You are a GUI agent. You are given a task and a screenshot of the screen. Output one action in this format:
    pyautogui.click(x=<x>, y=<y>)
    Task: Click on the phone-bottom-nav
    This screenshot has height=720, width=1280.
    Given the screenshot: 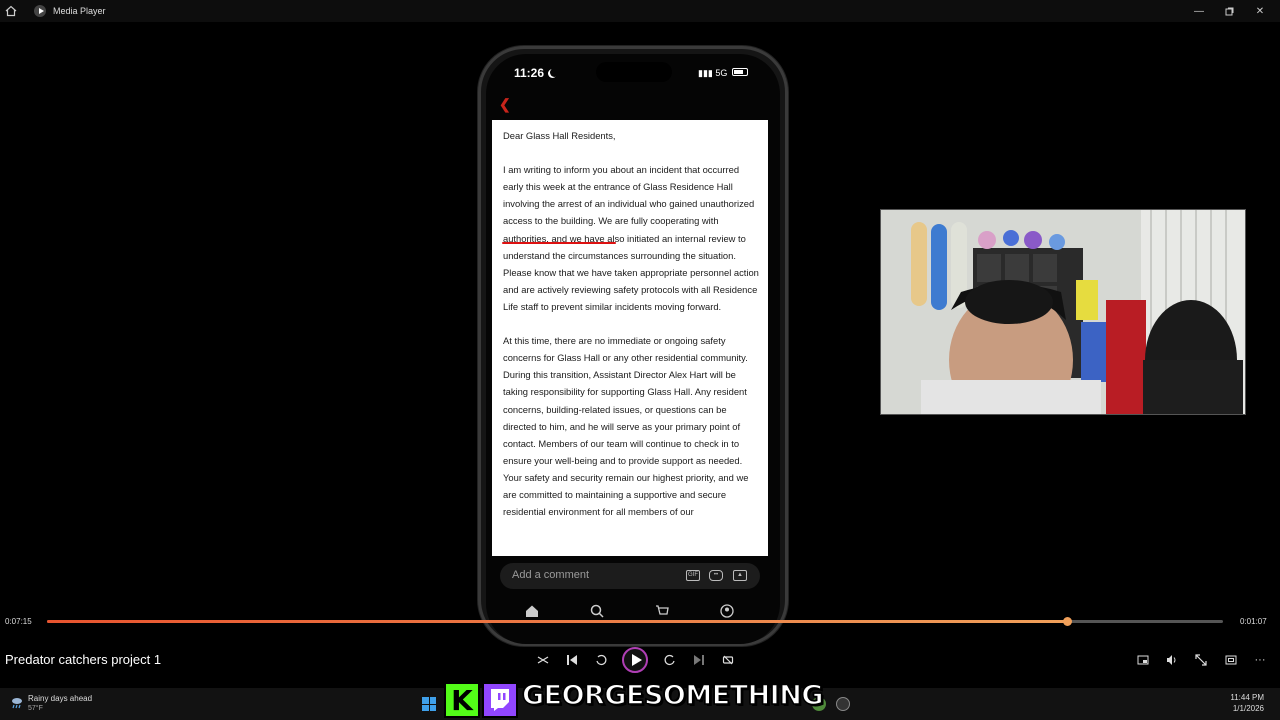 What is the action you would take?
    pyautogui.click(x=630, y=612)
    